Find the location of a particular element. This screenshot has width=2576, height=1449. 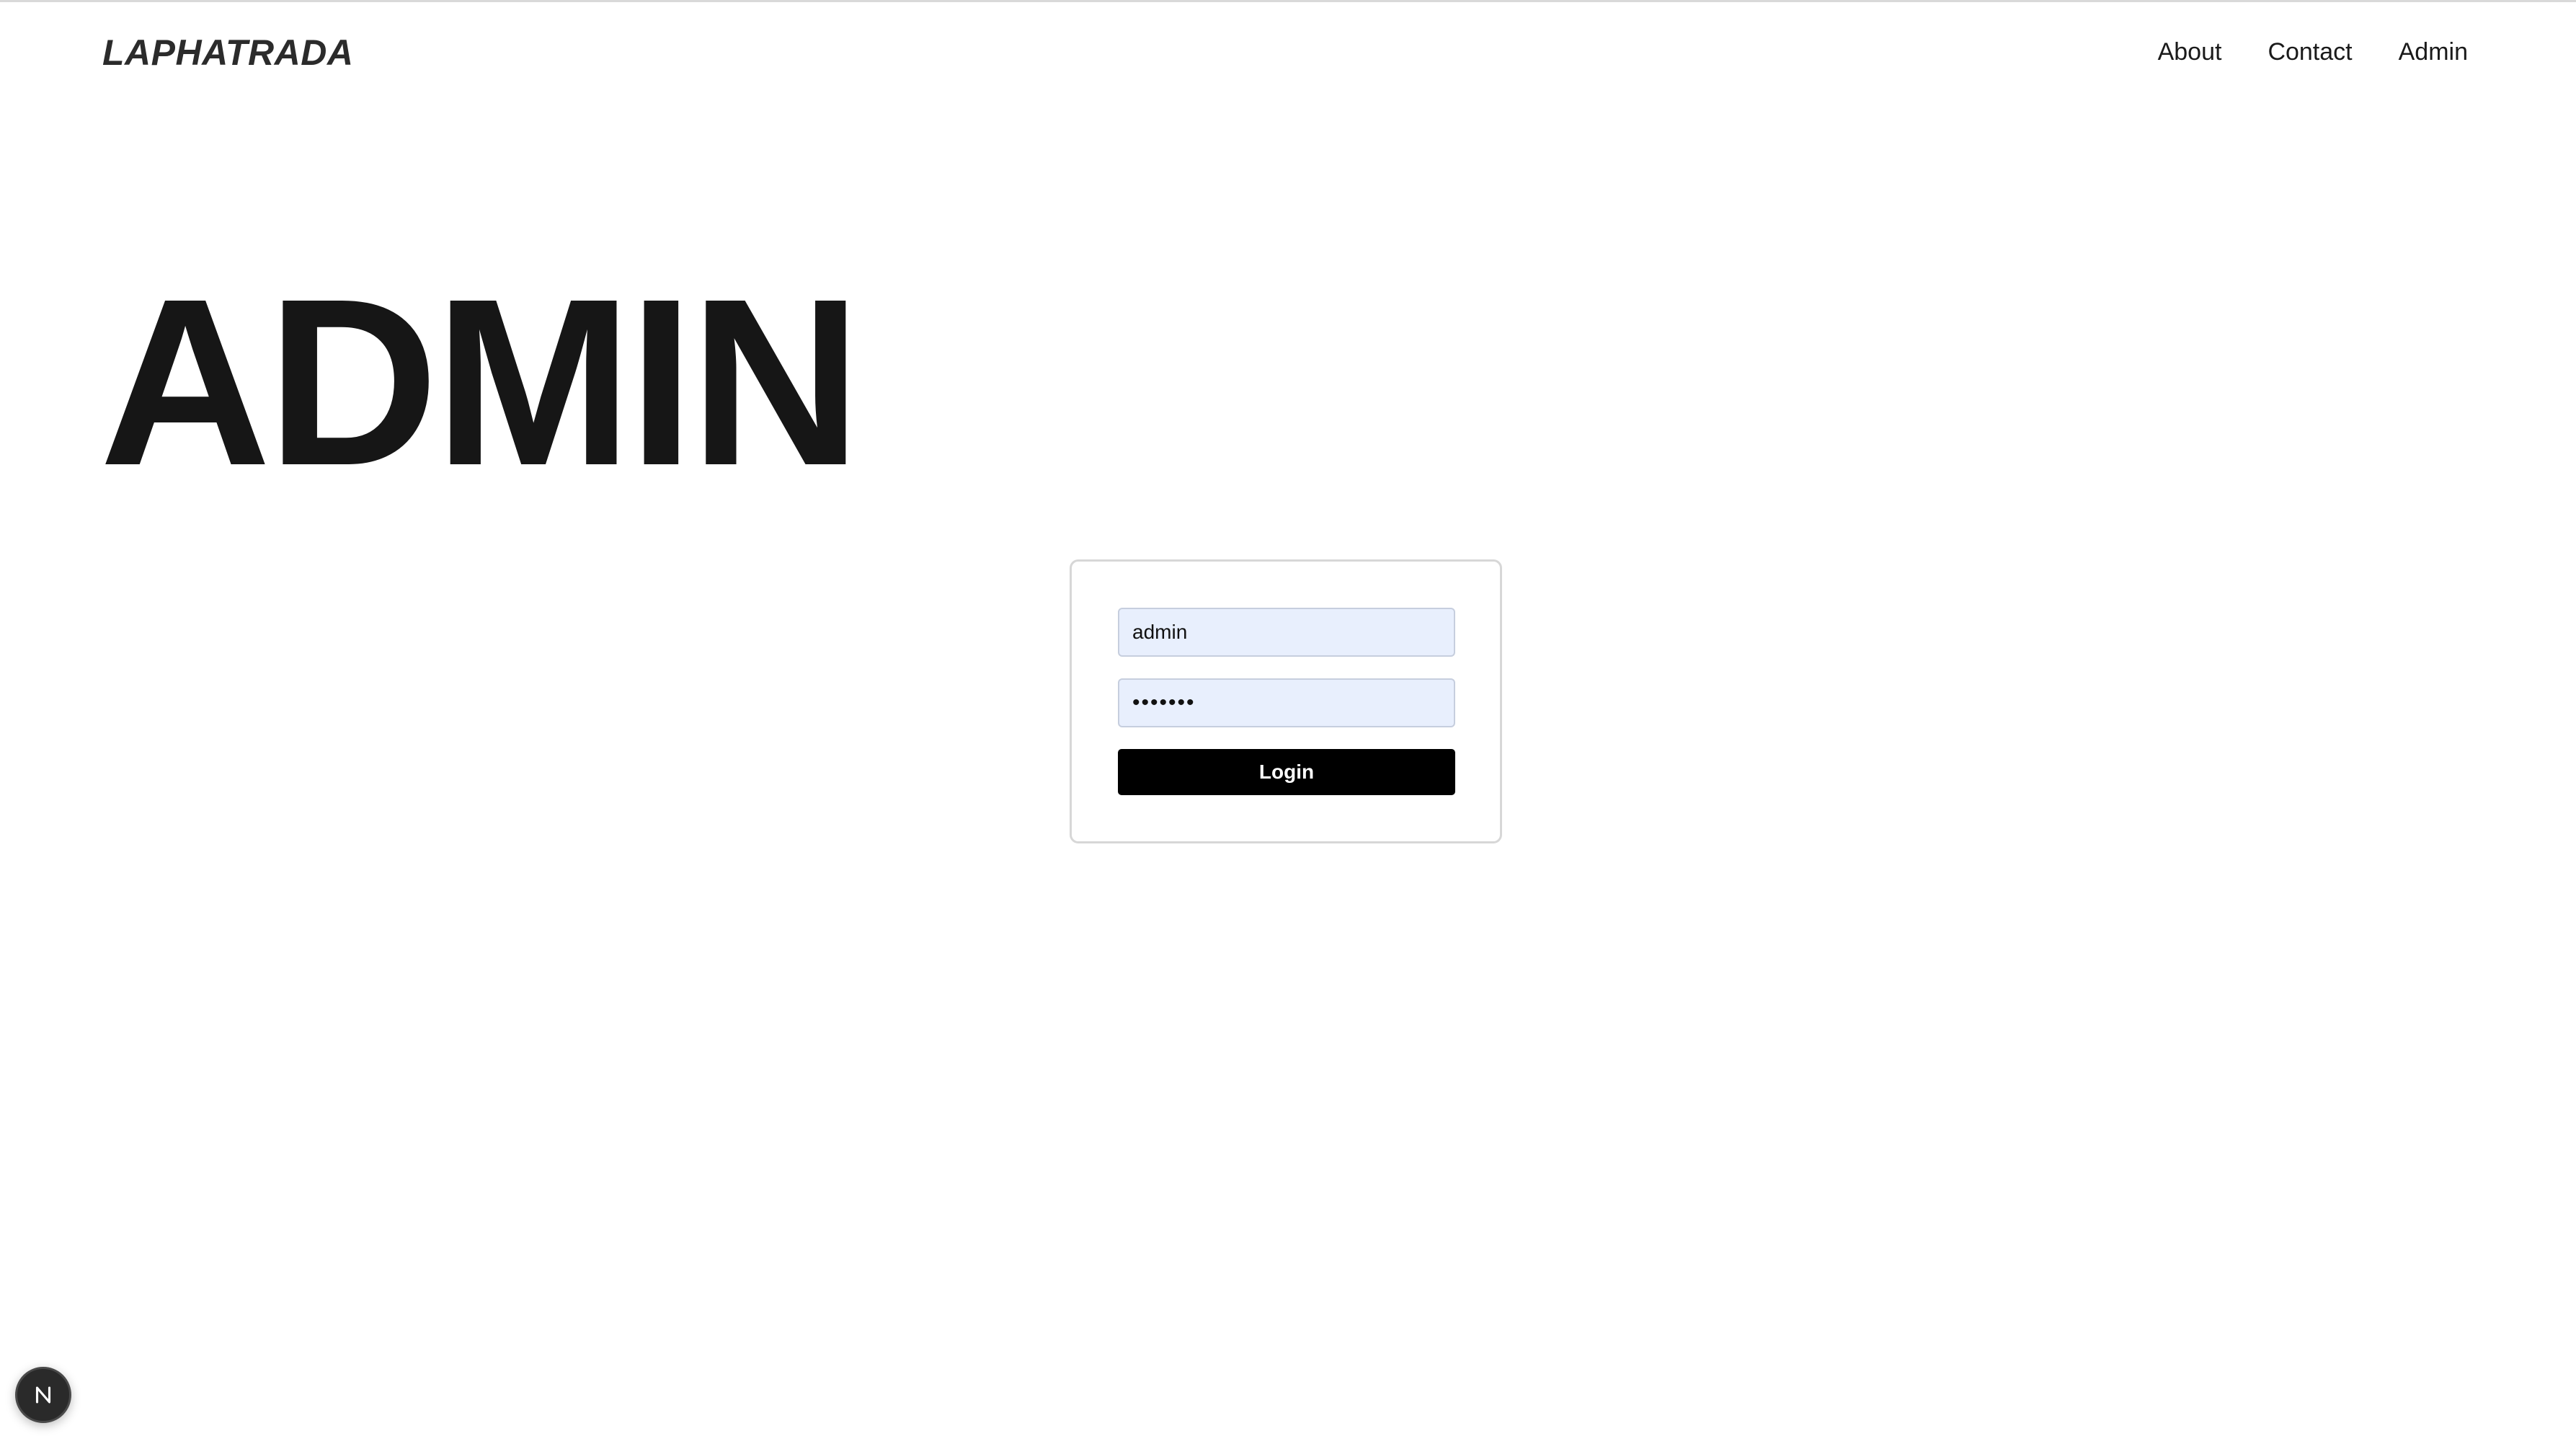

main-nav: About Contact Admin is located at coordinates (2313, 52).